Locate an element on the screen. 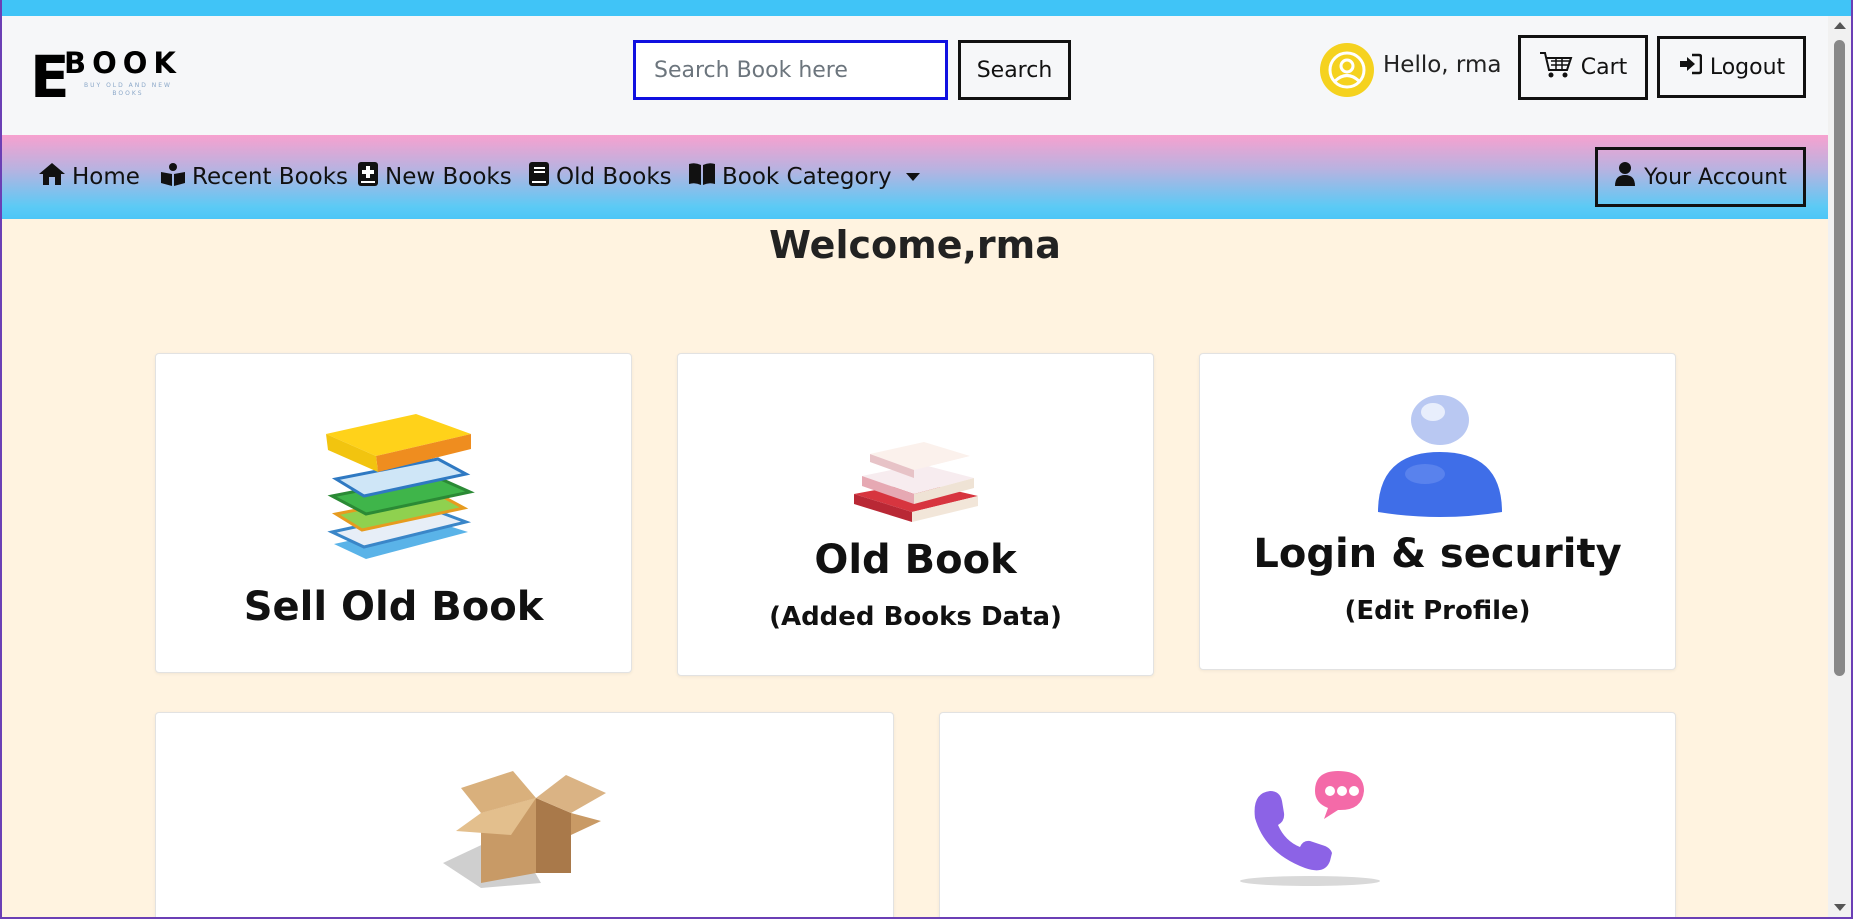 The width and height of the screenshot is (1853, 919). search-button: Search is located at coordinates (1014, 70).